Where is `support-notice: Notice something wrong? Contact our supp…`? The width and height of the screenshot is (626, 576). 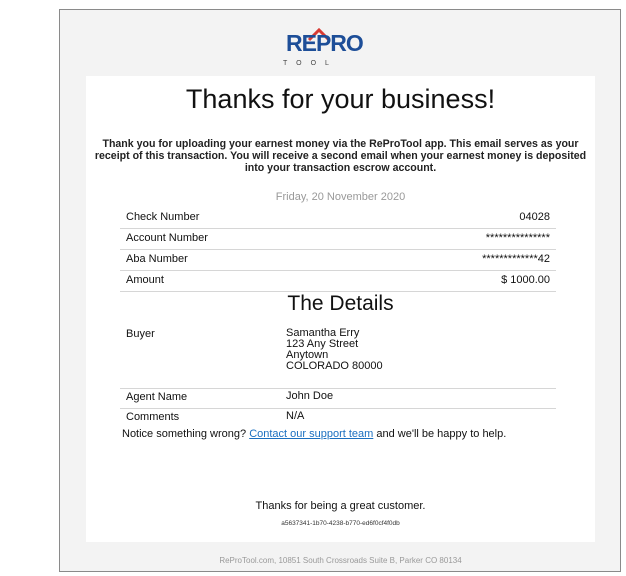
support-notice: Notice something wrong? Contact our supp… is located at coordinates (332, 434).